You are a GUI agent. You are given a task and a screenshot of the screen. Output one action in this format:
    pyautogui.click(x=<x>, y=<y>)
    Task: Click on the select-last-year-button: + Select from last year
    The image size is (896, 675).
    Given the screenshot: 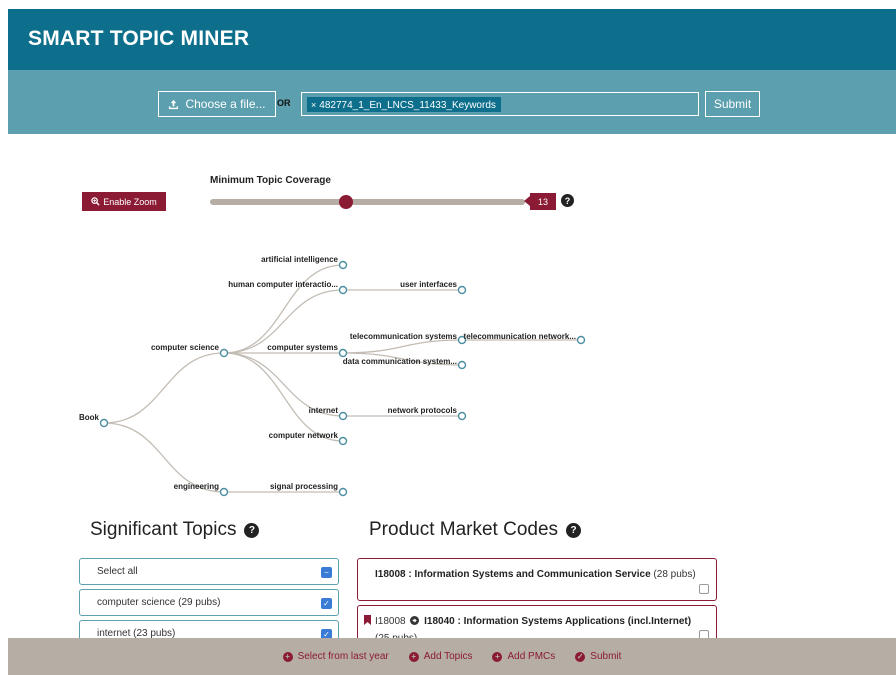 What is the action you would take?
    pyautogui.click(x=335, y=656)
    